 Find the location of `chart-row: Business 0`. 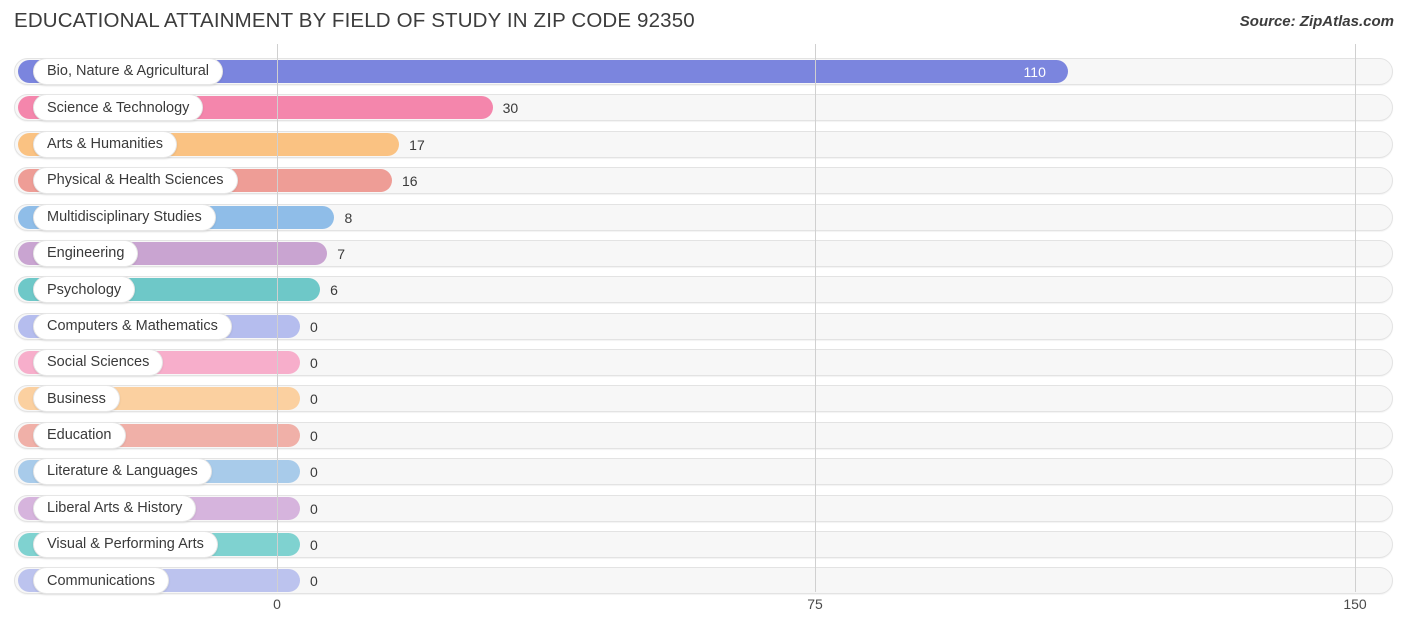

chart-row: Business 0 is located at coordinates (703, 400).